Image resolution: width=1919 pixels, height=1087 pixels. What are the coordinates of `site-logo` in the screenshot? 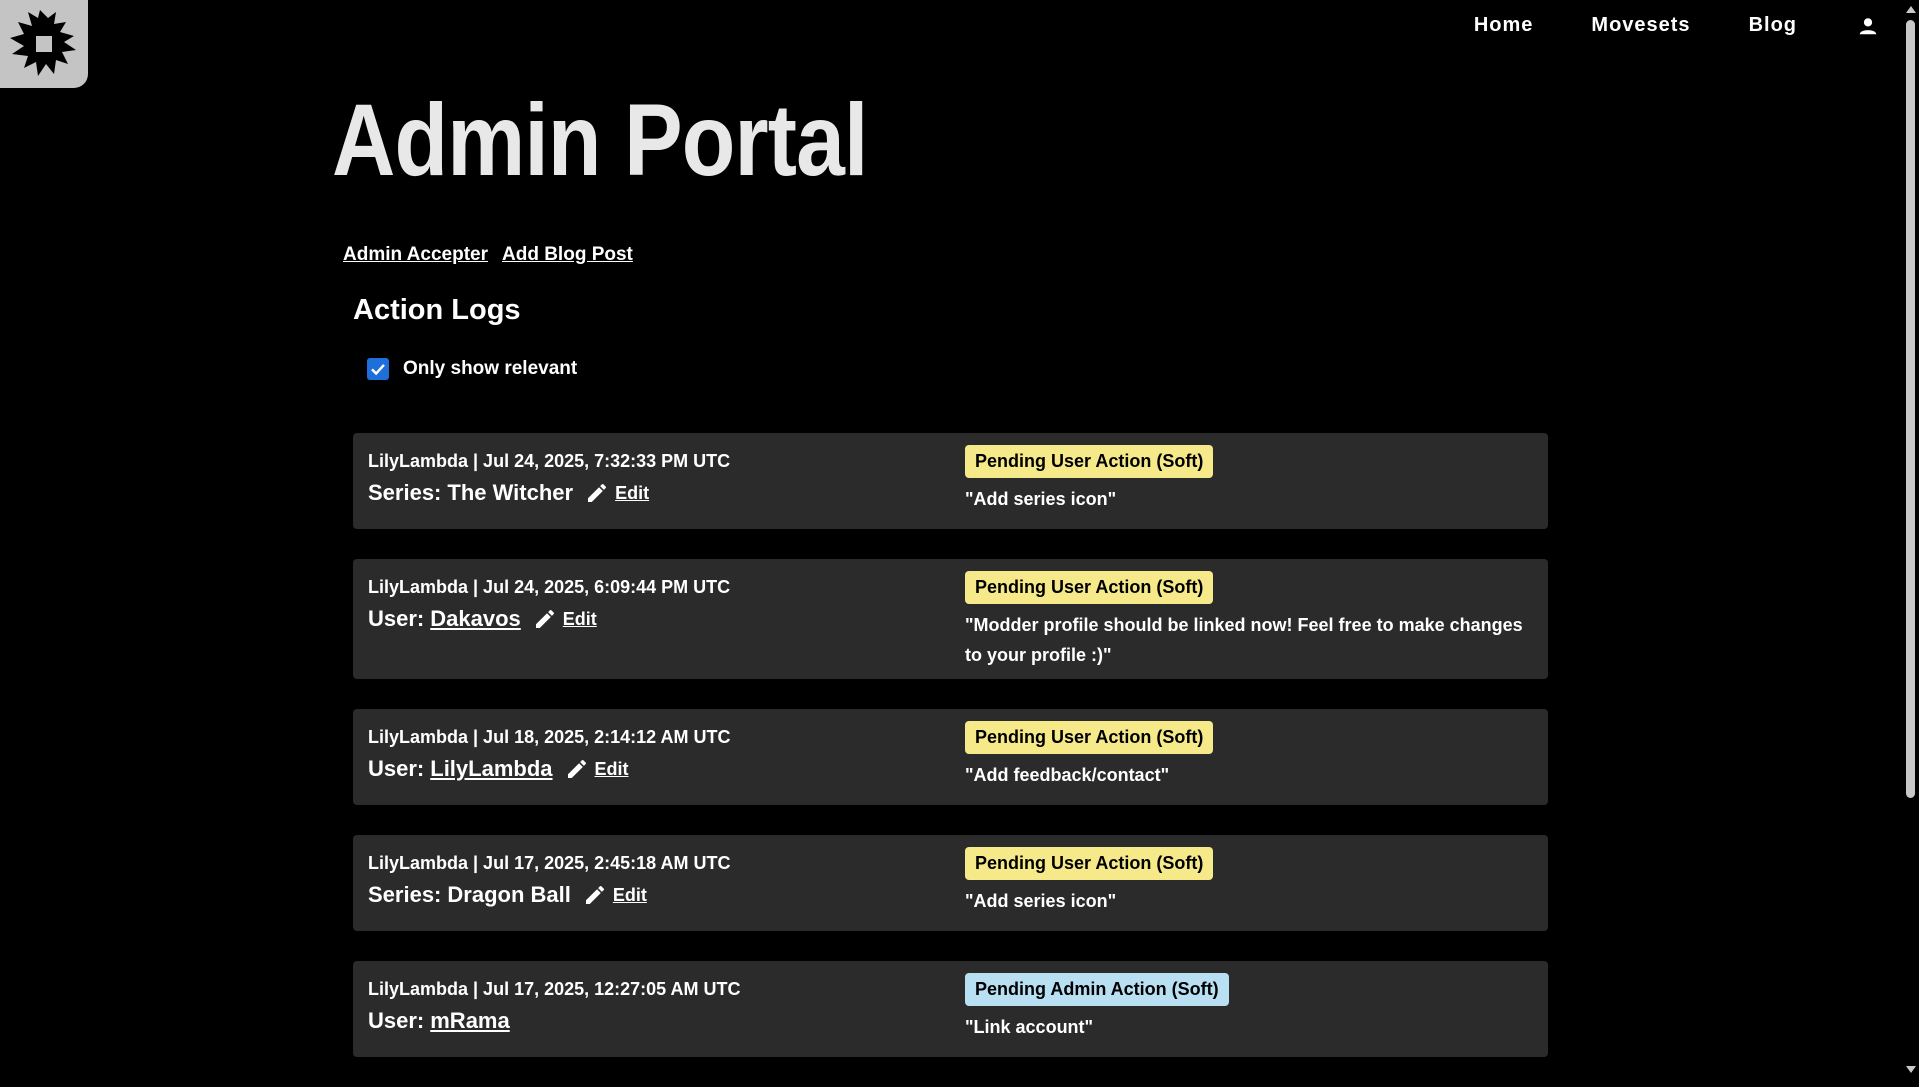 It's located at (44, 44).